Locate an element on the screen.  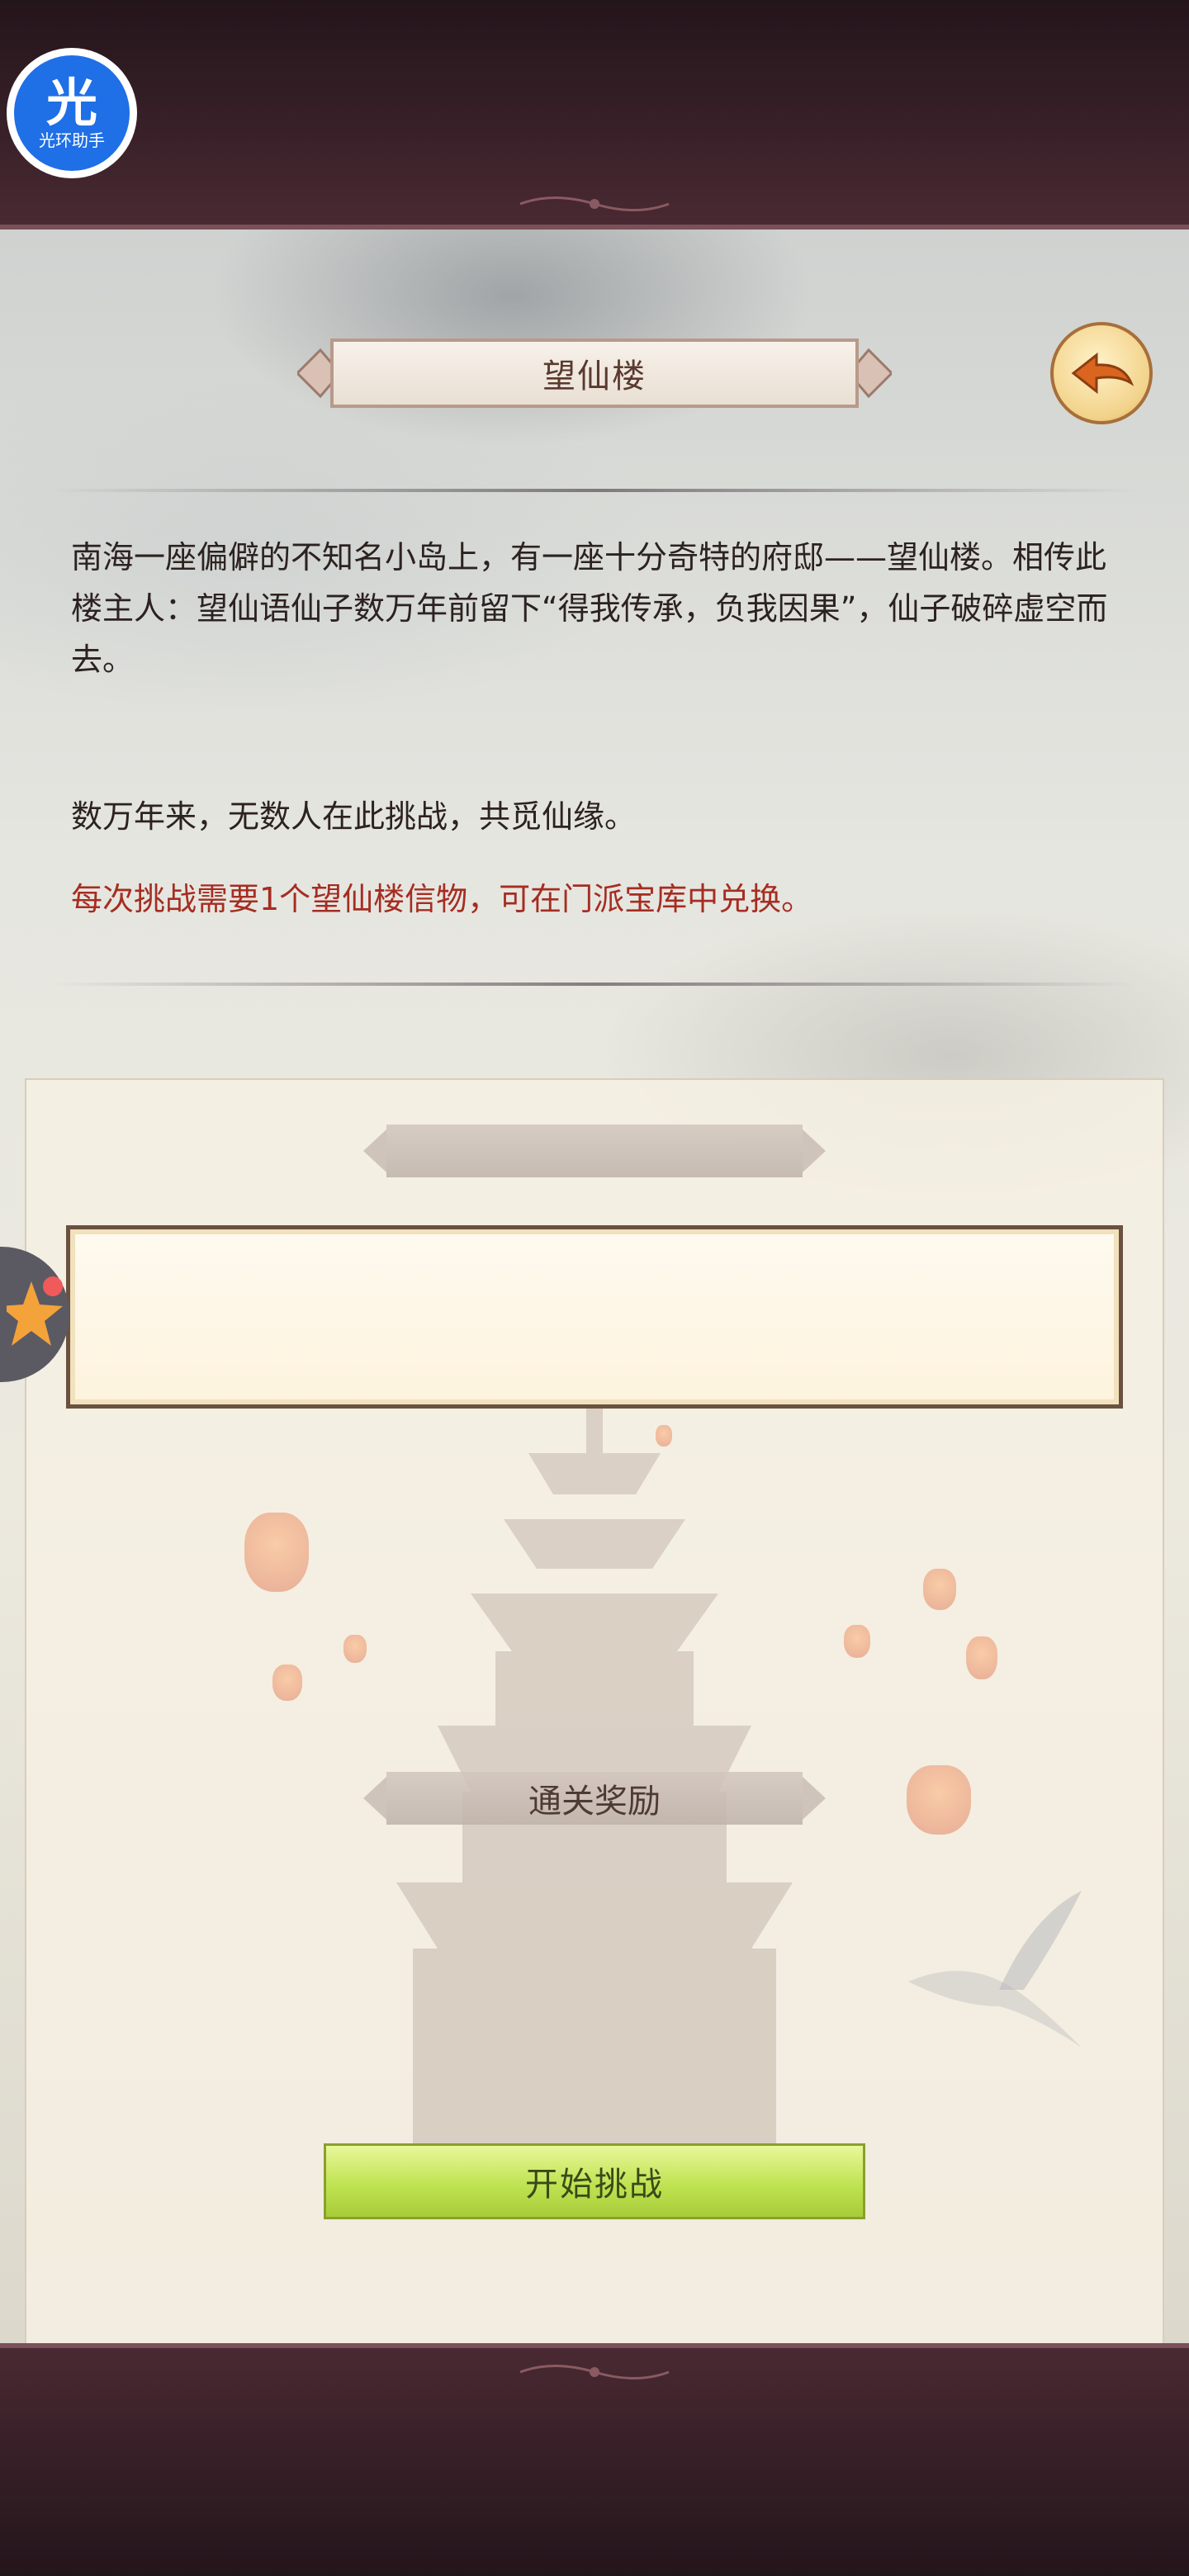
top-ornament is located at coordinates (594, 204).